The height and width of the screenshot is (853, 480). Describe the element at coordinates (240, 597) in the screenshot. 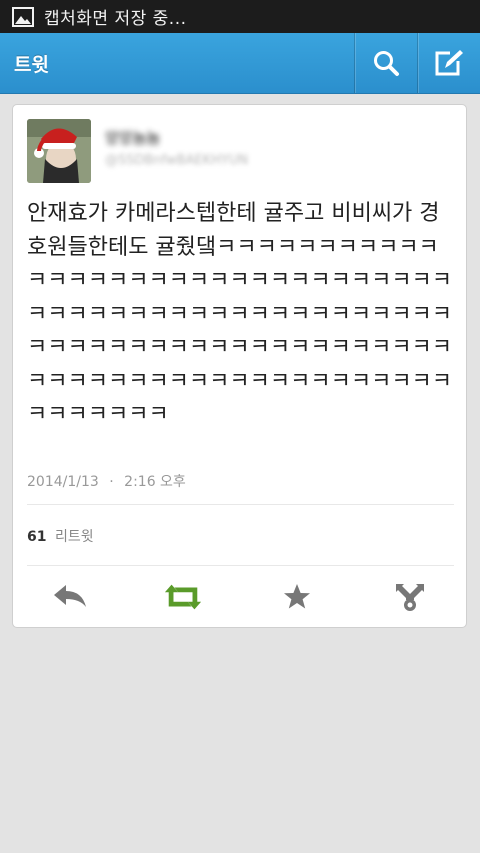

I see `tweet-actions` at that location.